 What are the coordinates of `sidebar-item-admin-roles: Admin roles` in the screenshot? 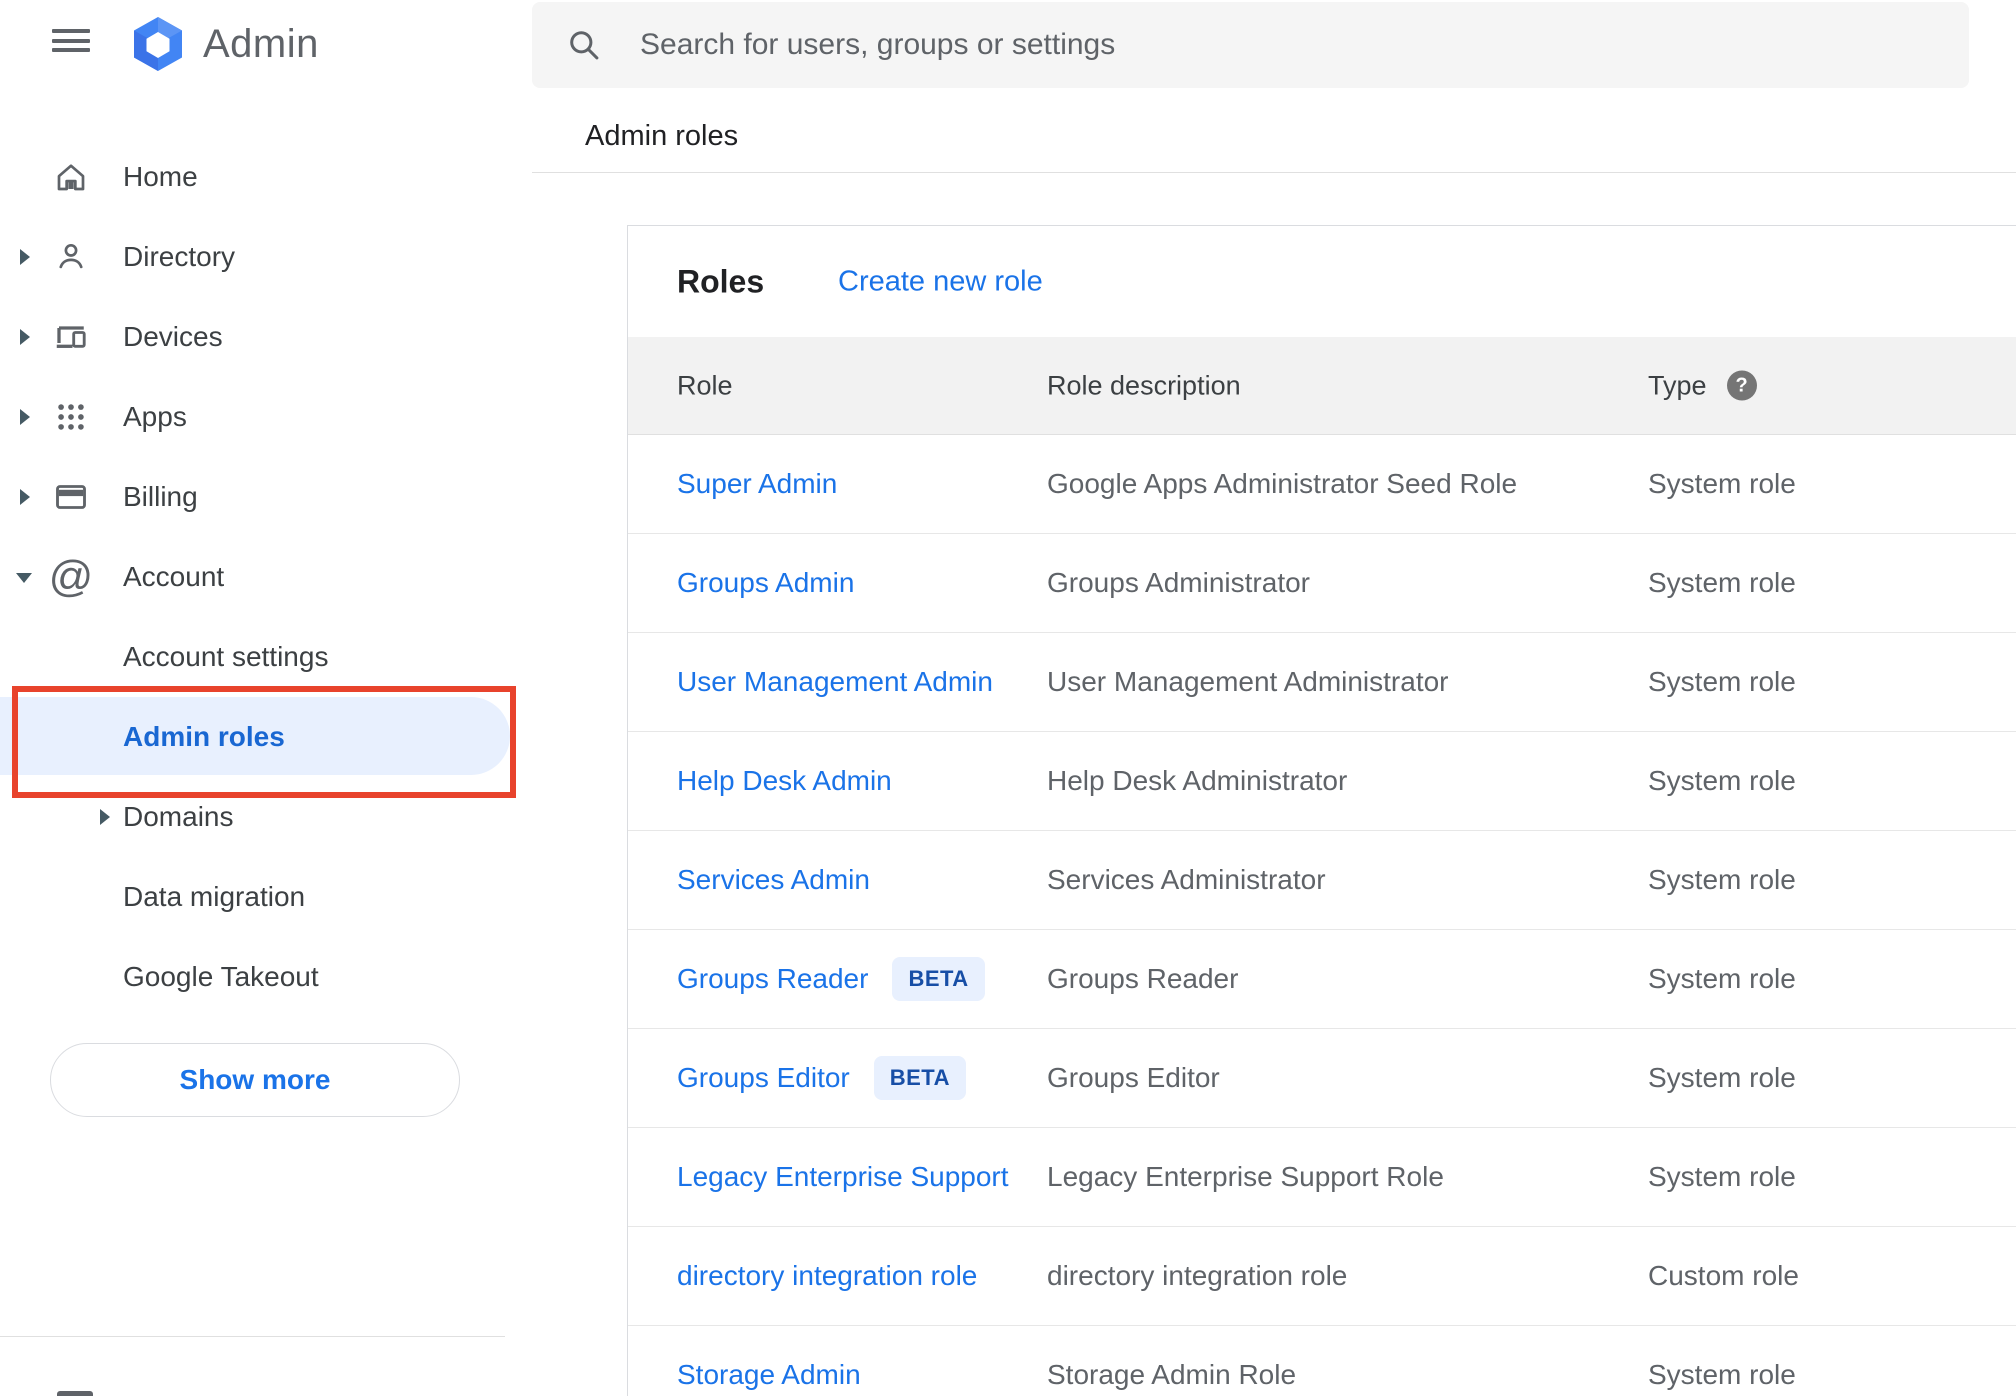 It's located at (255, 737).